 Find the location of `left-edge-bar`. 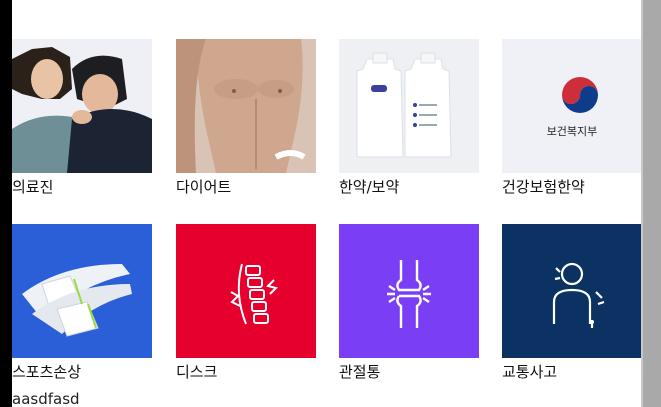

left-edge-bar is located at coordinates (6, 203).